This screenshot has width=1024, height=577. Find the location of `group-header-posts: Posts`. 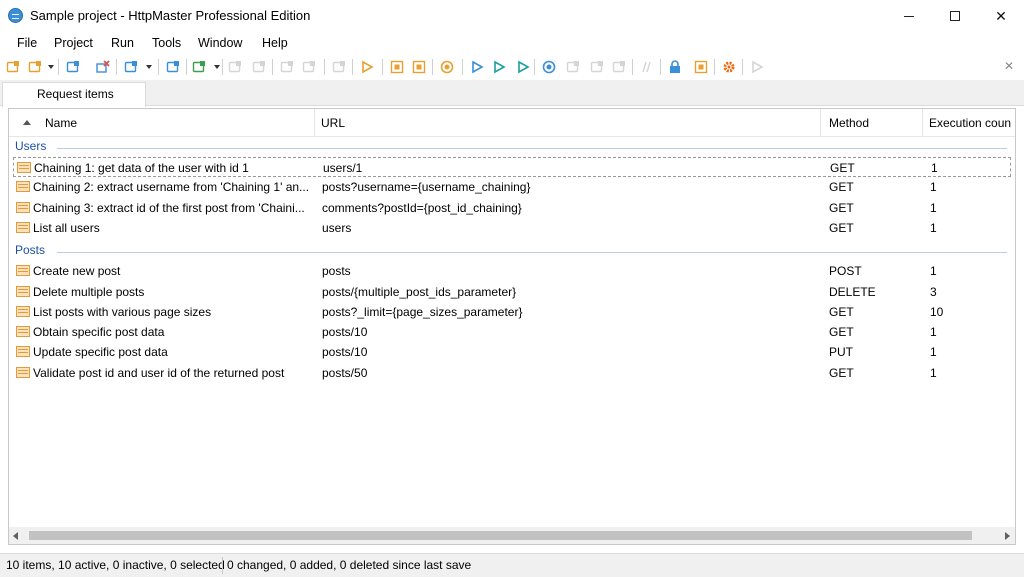

group-header-posts: Posts is located at coordinates (30, 250).